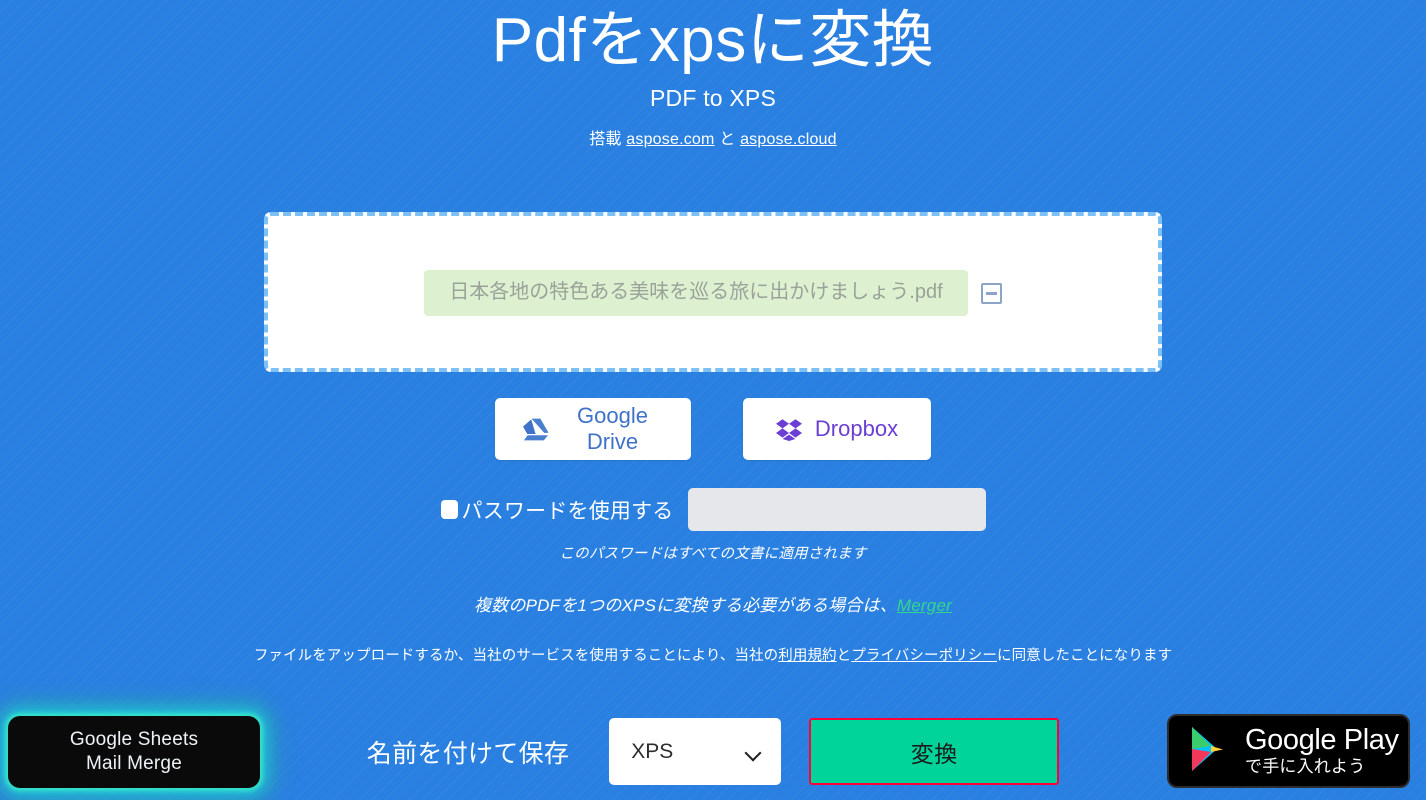 This screenshot has height=800, width=1426. I want to click on google-drive-icon, so click(536, 429).